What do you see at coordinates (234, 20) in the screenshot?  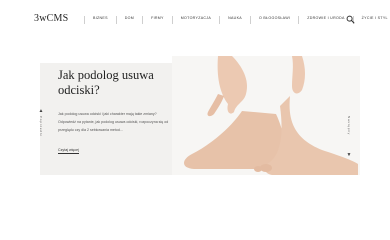 I see `nav-item-nauka: Nauka` at bounding box center [234, 20].